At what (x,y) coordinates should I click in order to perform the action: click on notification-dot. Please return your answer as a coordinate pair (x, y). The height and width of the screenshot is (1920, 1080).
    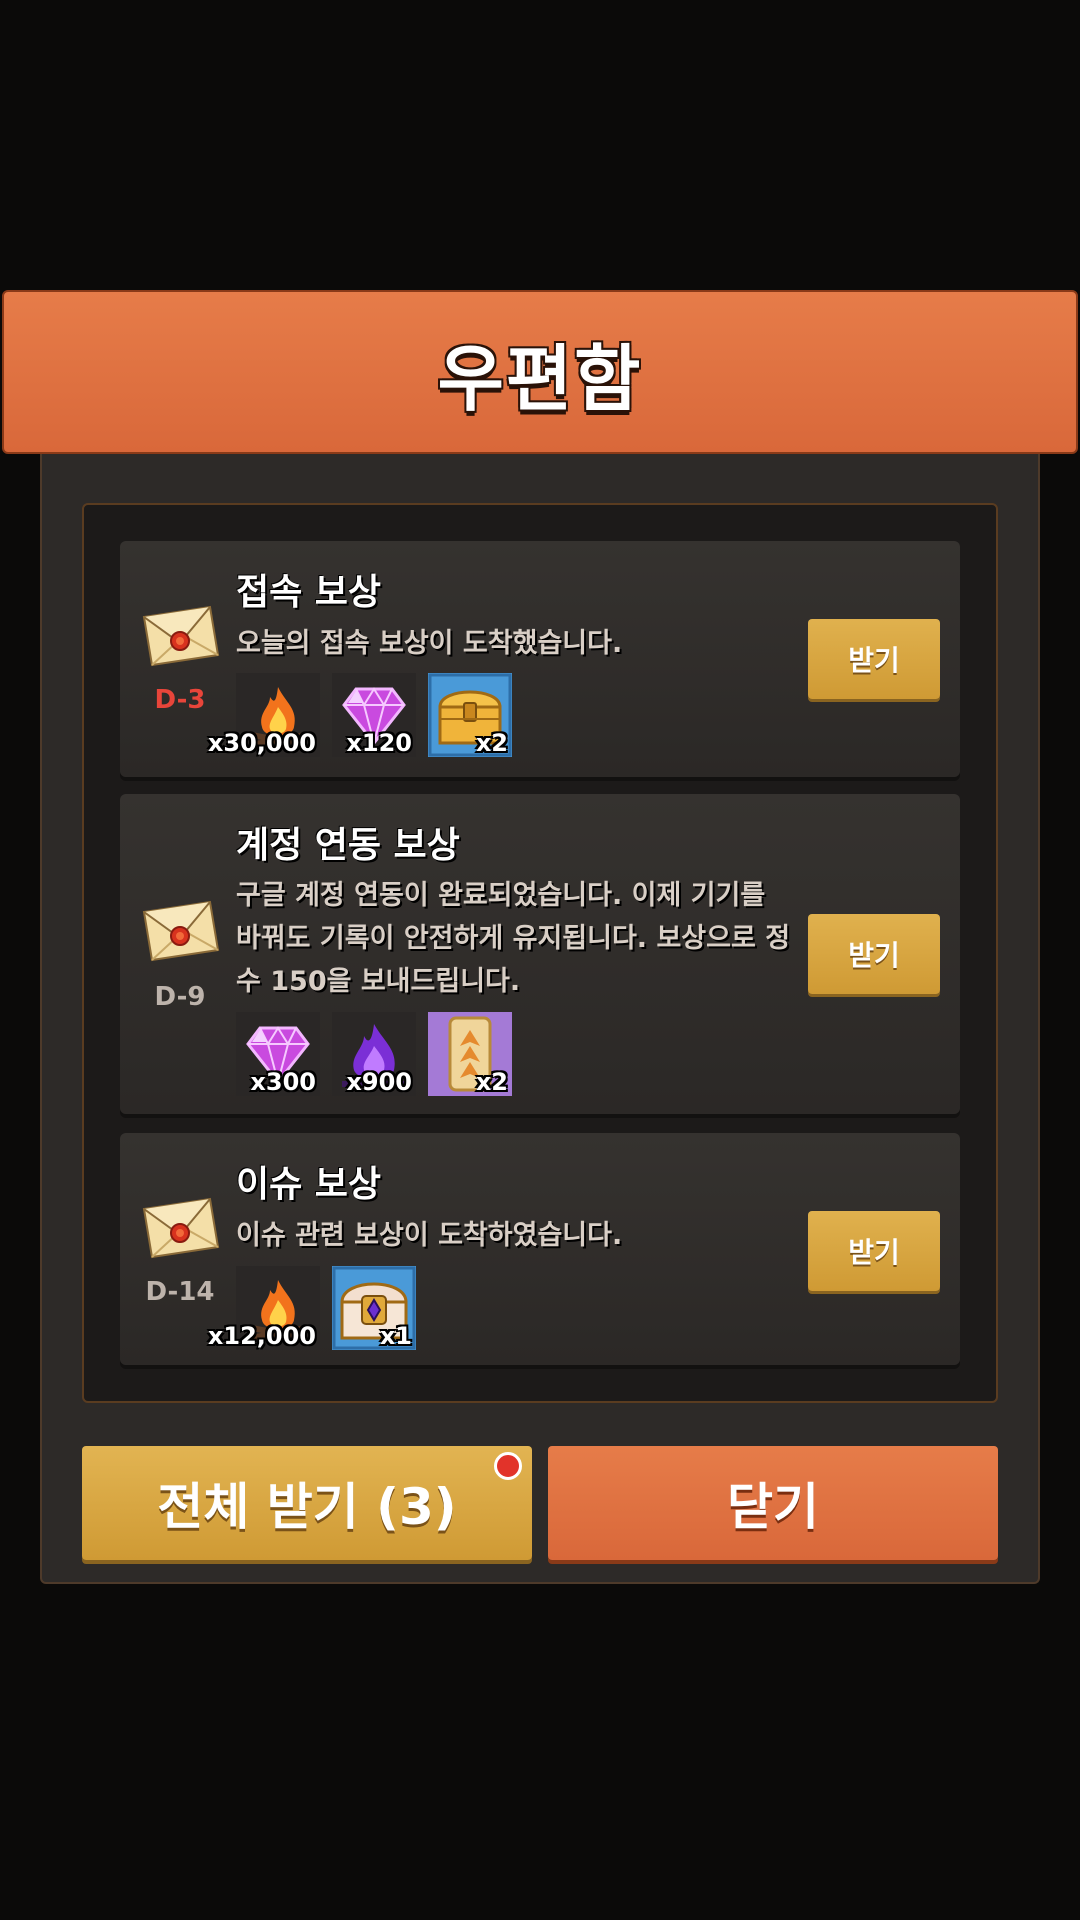
    Looking at the image, I should click on (508, 1466).